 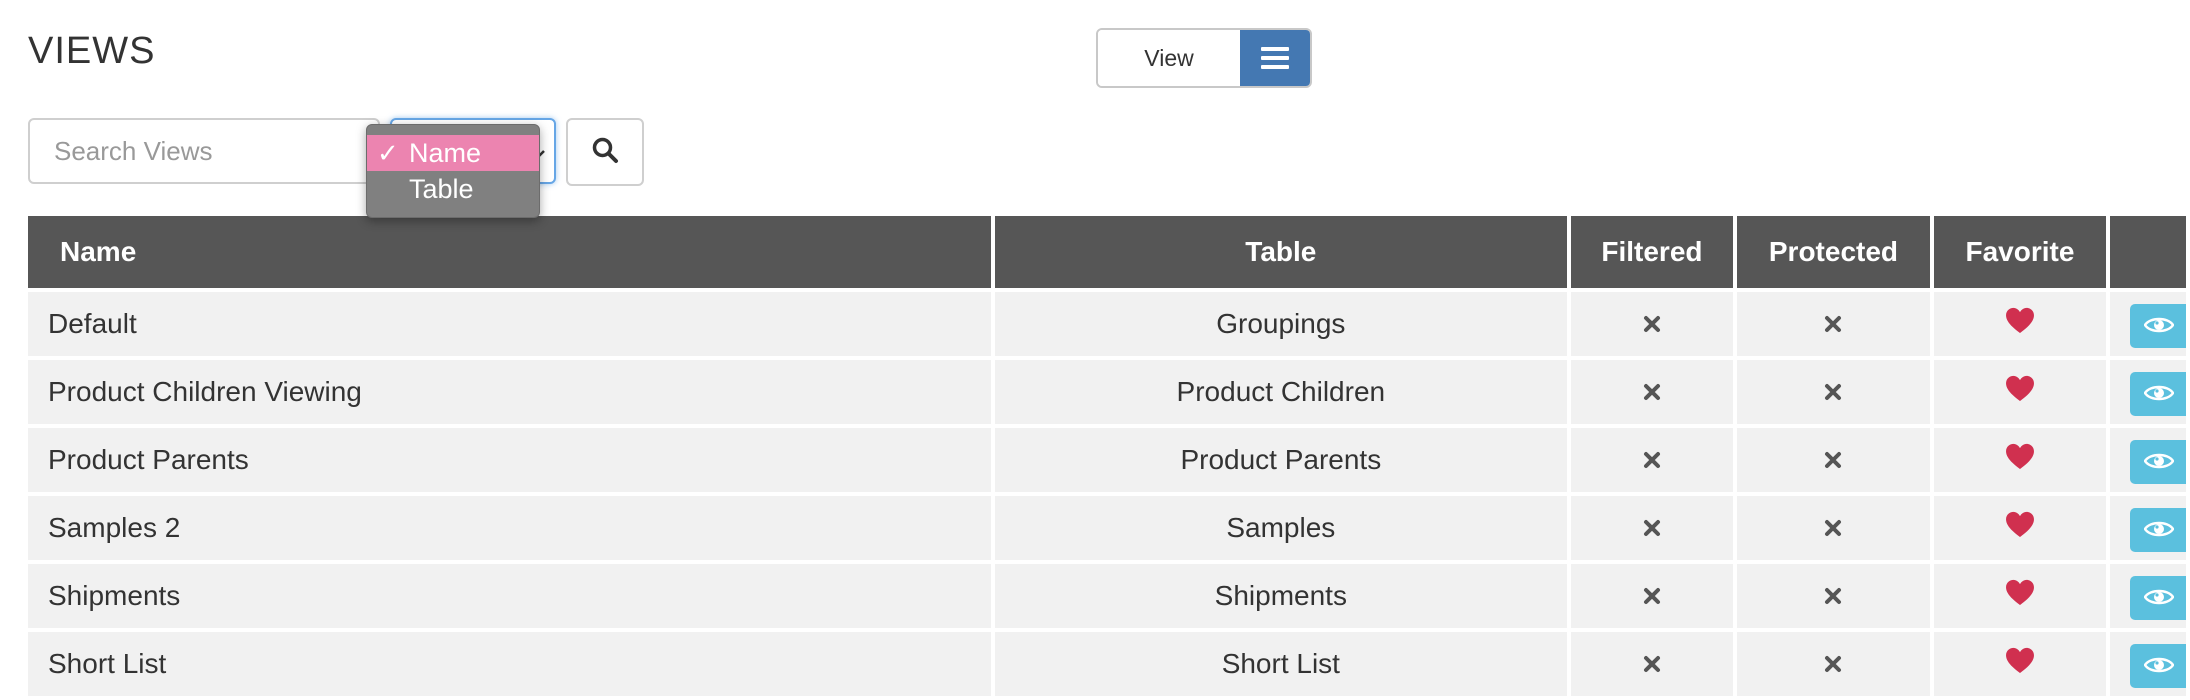 What do you see at coordinates (441, 189) in the screenshot?
I see `option-label: Table` at bounding box center [441, 189].